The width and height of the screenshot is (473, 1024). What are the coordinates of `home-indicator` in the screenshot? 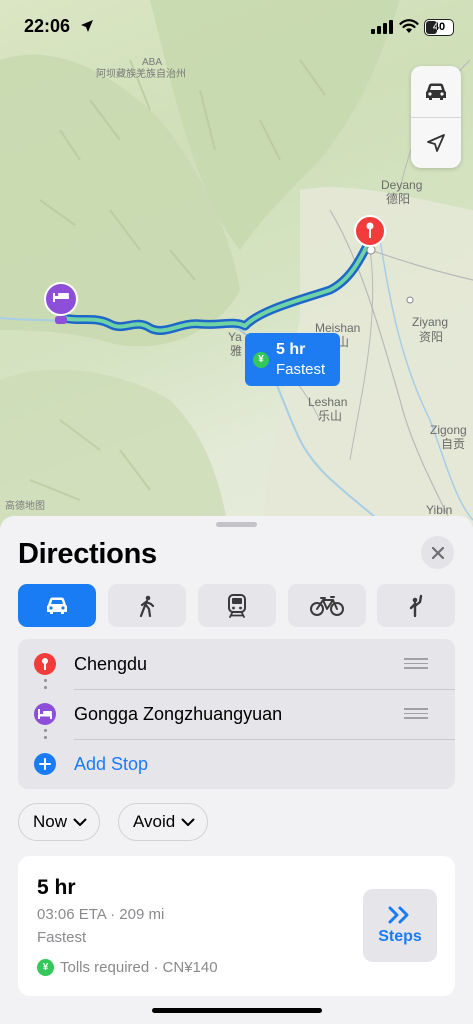 It's located at (237, 1010).